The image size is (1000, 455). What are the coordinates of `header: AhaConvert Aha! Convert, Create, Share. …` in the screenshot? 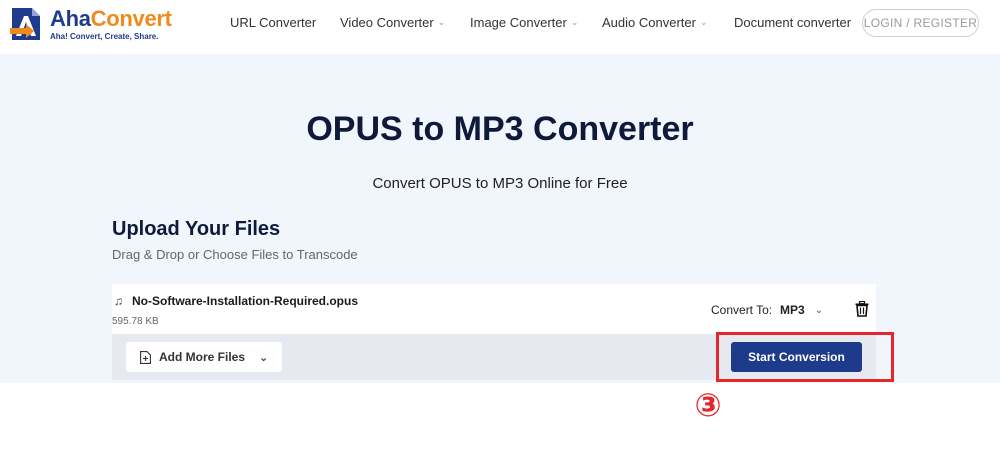 It's located at (500, 25).